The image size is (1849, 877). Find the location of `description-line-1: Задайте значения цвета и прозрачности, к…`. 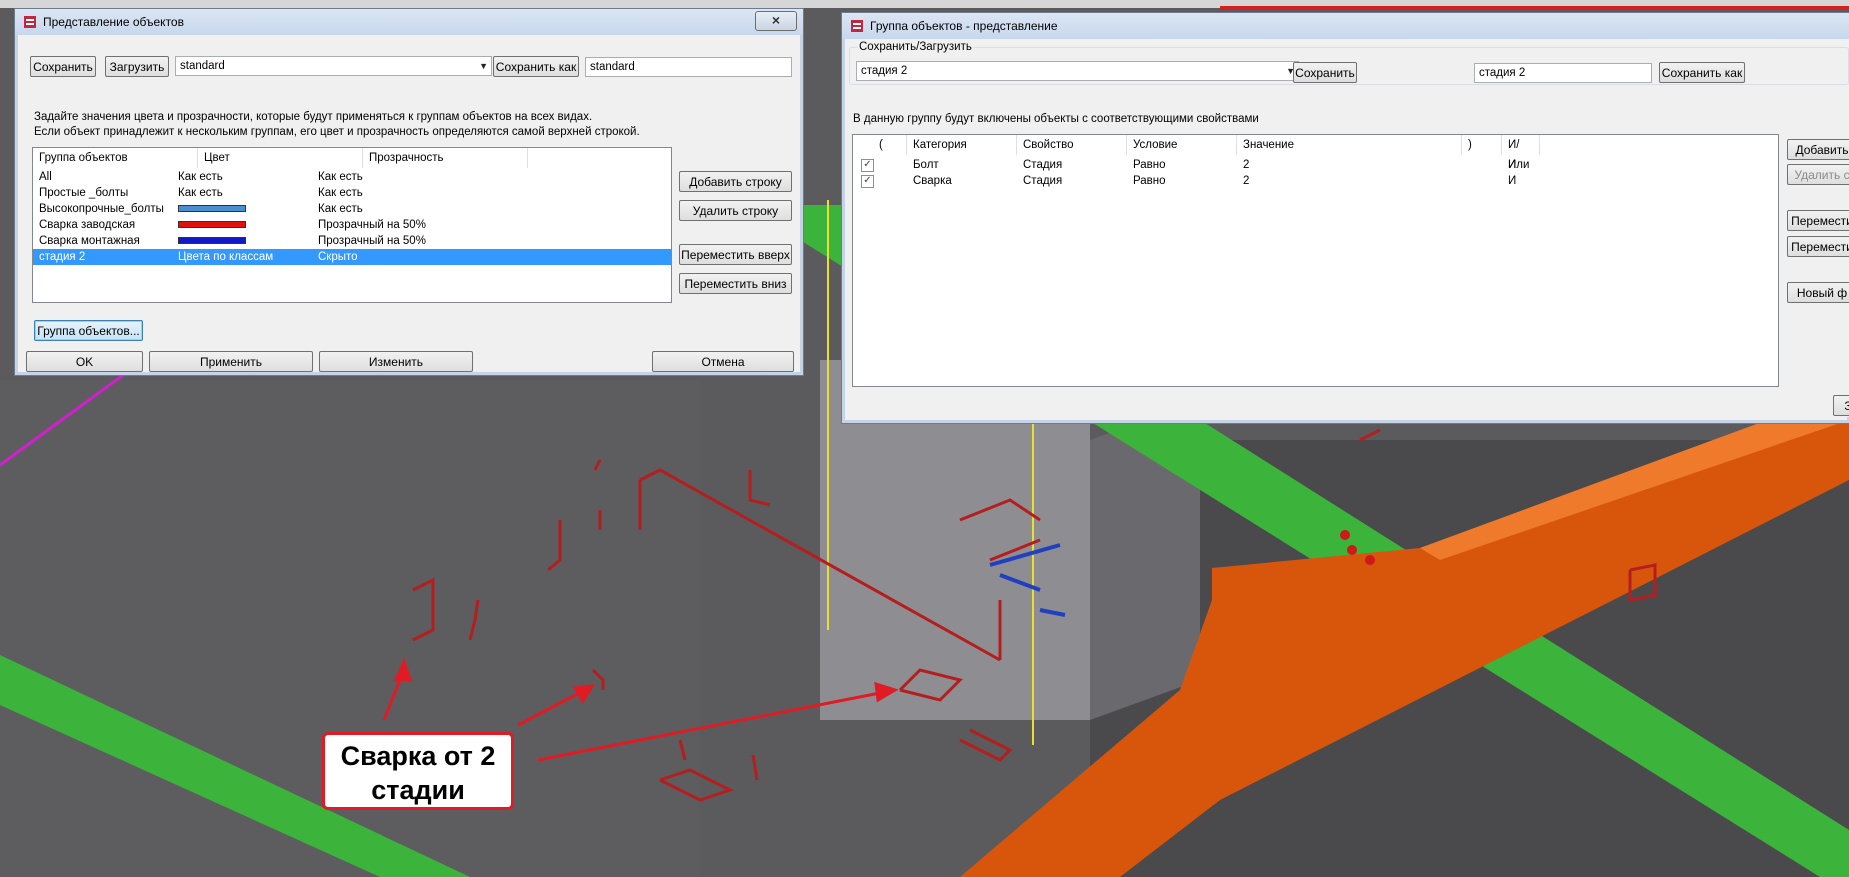

description-line-1: Задайте значения цвета и прозрачности, к… is located at coordinates (313, 117).